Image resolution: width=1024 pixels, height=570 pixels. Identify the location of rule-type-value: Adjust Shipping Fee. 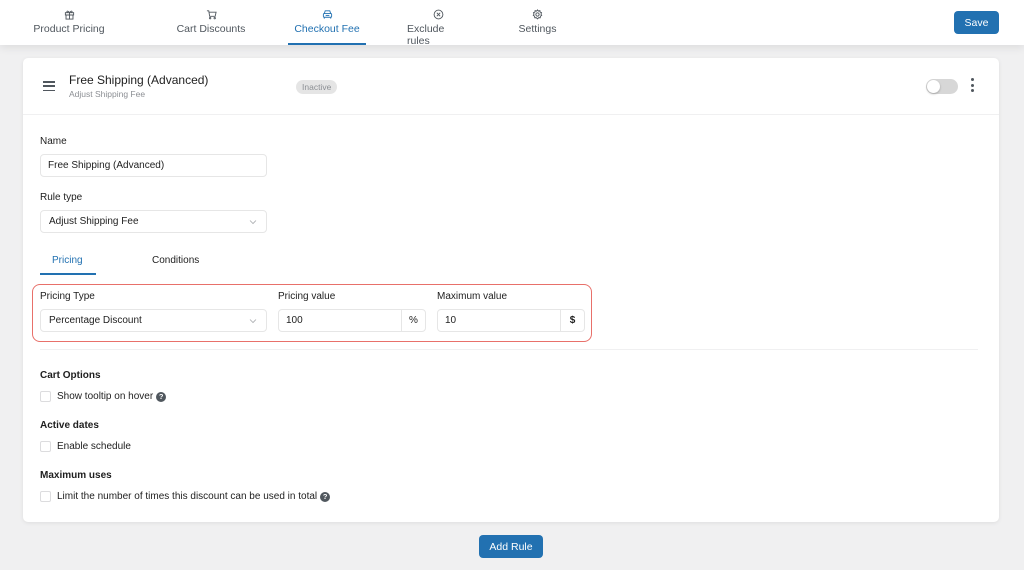
(94, 221).